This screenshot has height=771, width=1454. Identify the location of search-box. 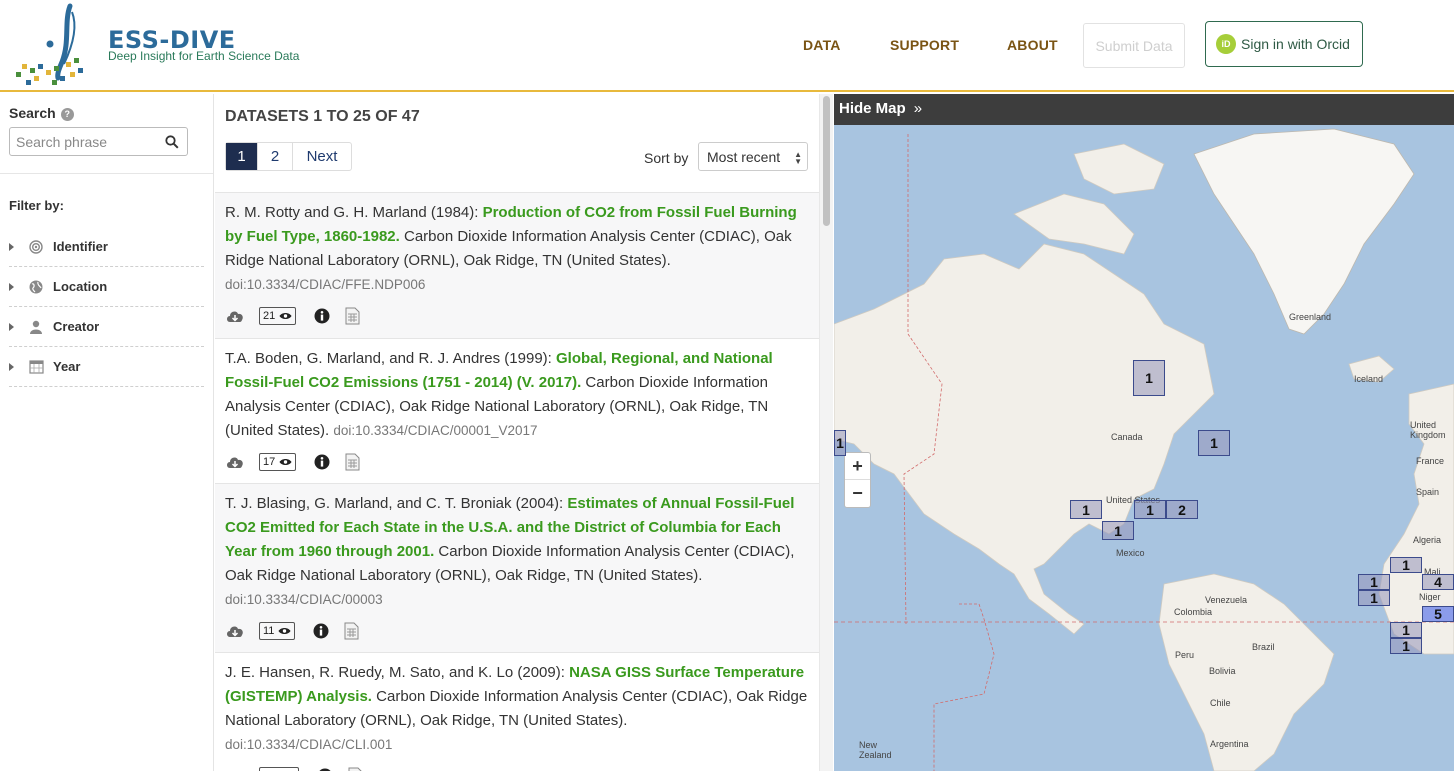
(98, 141).